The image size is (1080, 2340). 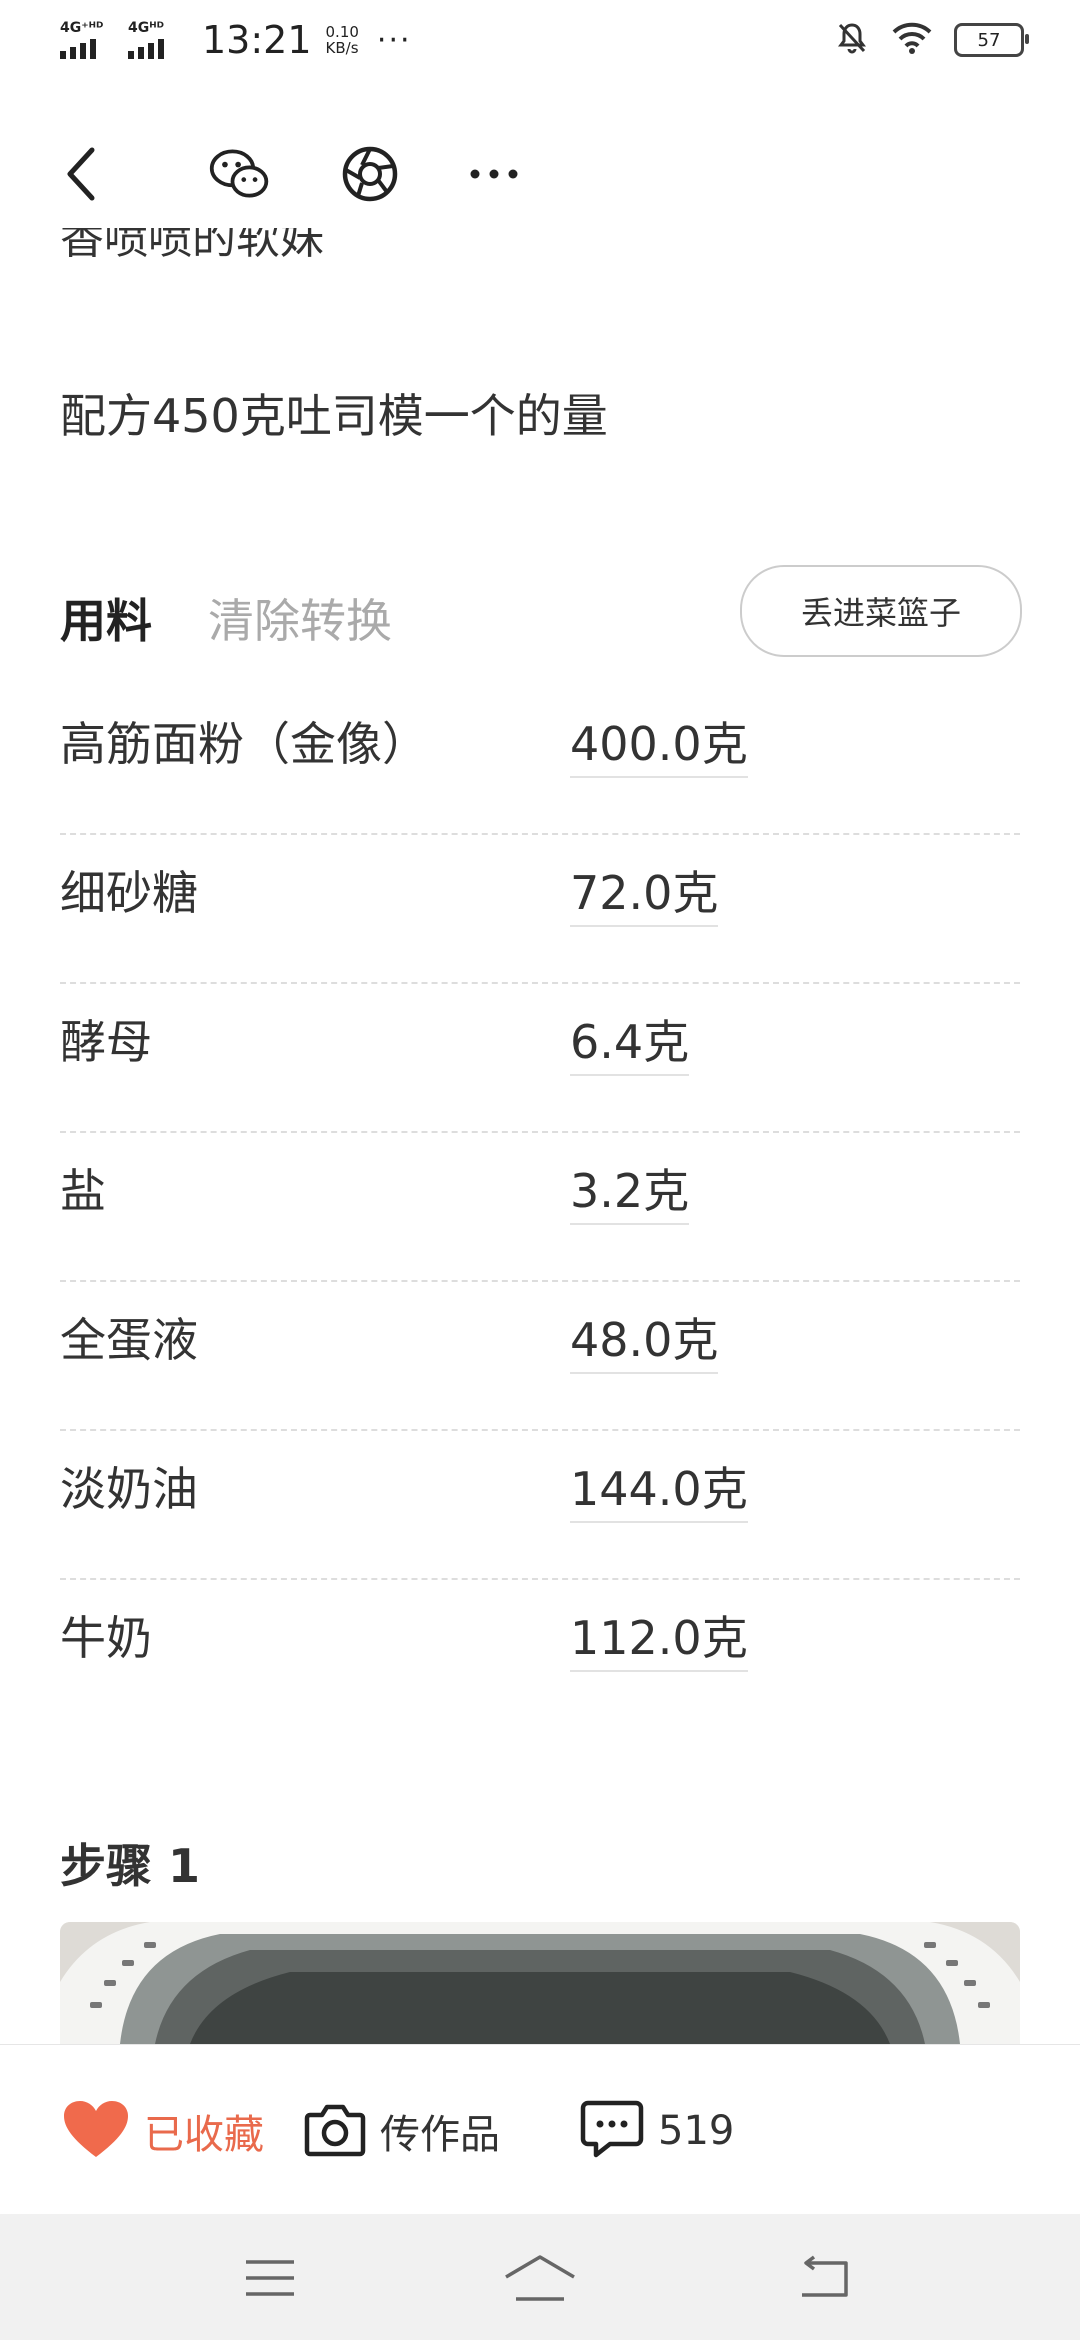 What do you see at coordinates (244, 744) in the screenshot?
I see `ingredient-name: 高筋面粉（金像）` at bounding box center [244, 744].